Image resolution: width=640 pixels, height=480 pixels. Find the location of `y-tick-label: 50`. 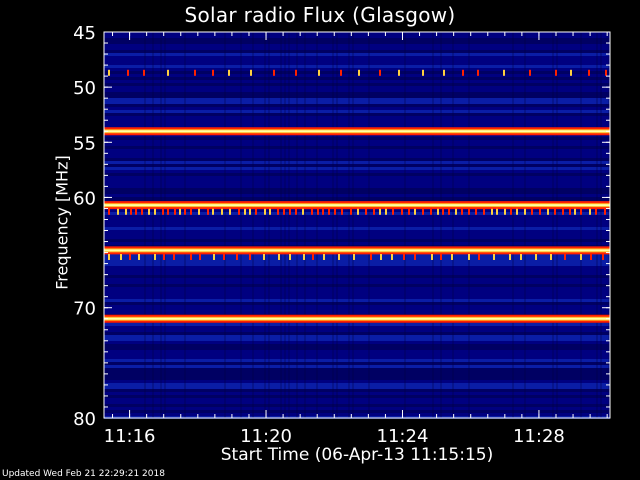

y-tick-label: 50 is located at coordinates (84, 88).